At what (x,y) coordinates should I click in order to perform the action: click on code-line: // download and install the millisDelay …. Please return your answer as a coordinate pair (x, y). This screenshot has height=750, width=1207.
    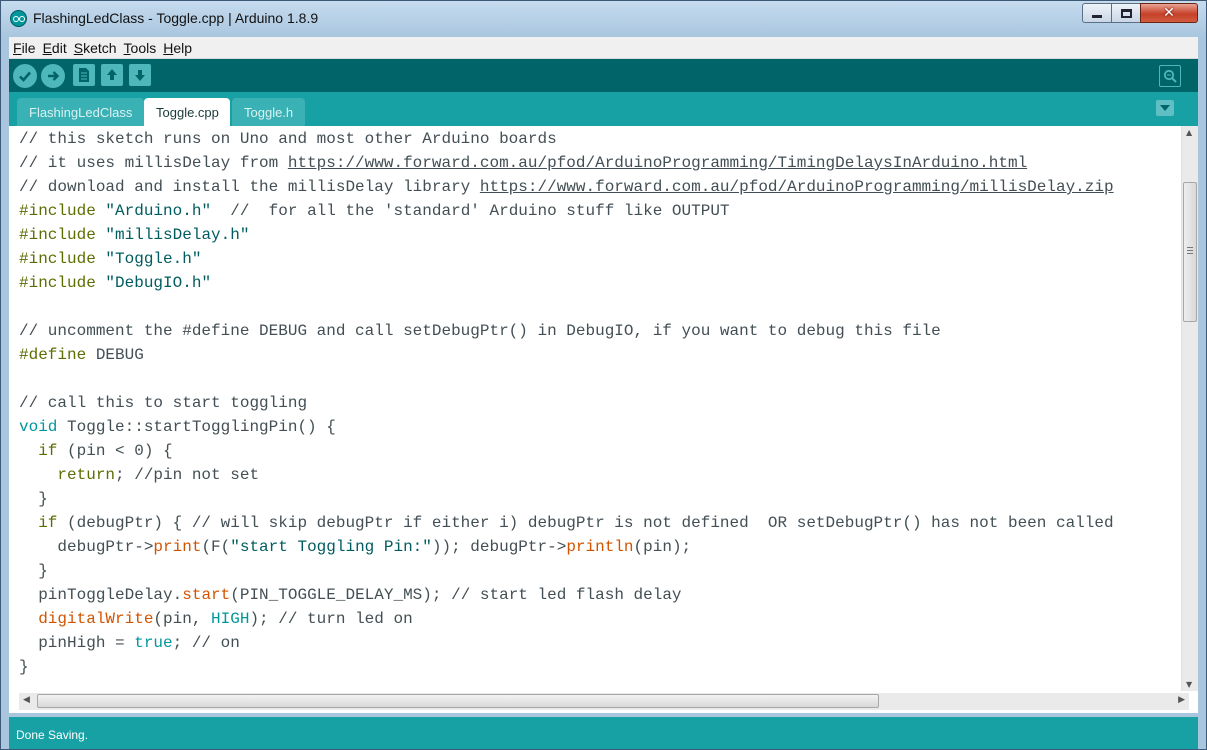
    Looking at the image, I should click on (599, 187).